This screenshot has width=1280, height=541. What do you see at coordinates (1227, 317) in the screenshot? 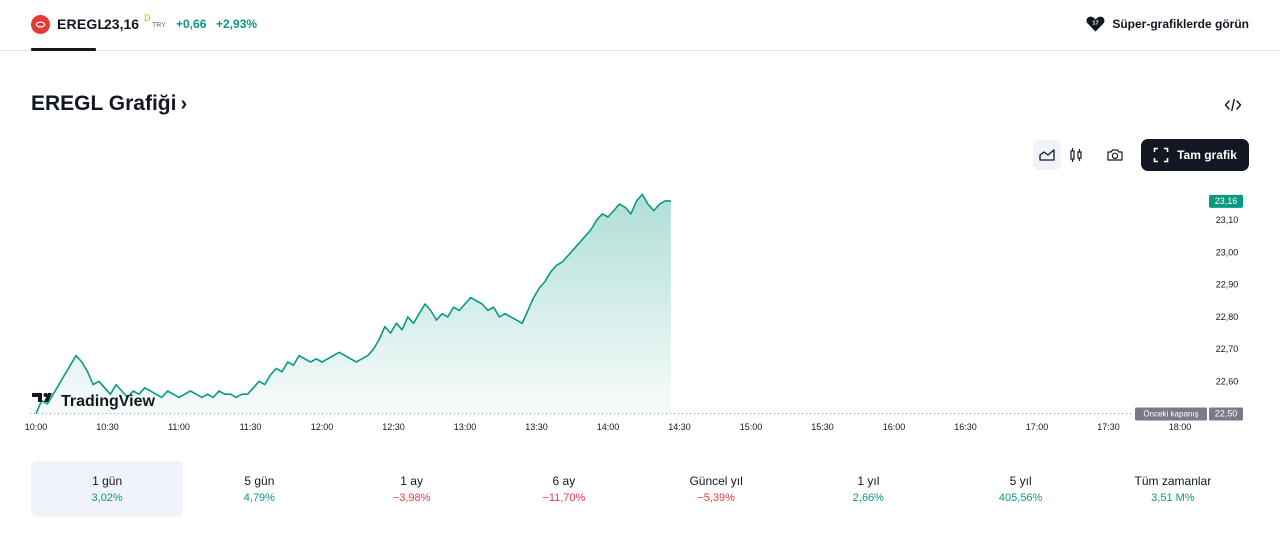
I see `y-tick-label: 22,80` at bounding box center [1227, 317].